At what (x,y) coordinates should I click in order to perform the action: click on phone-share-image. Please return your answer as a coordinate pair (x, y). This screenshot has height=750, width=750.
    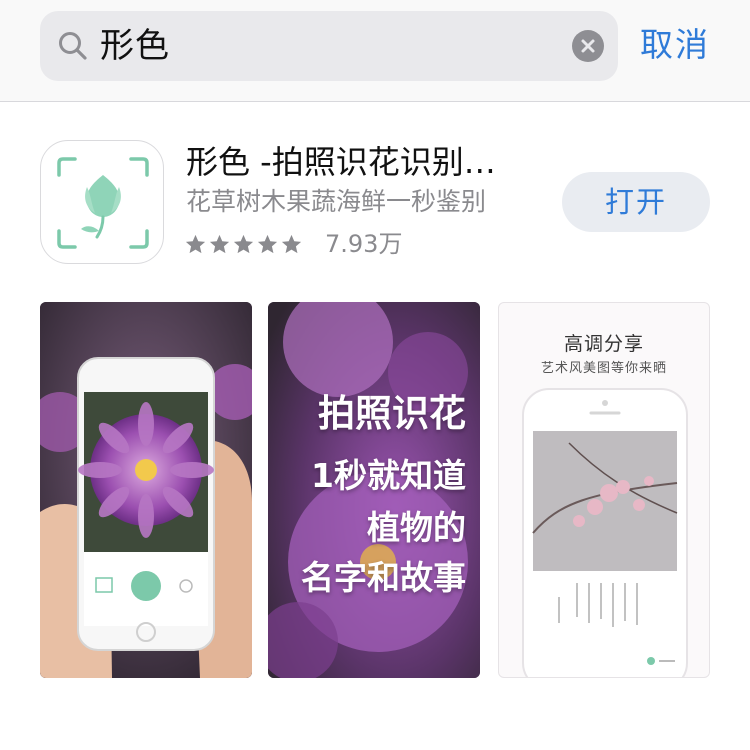
    Looking at the image, I should click on (605, 532).